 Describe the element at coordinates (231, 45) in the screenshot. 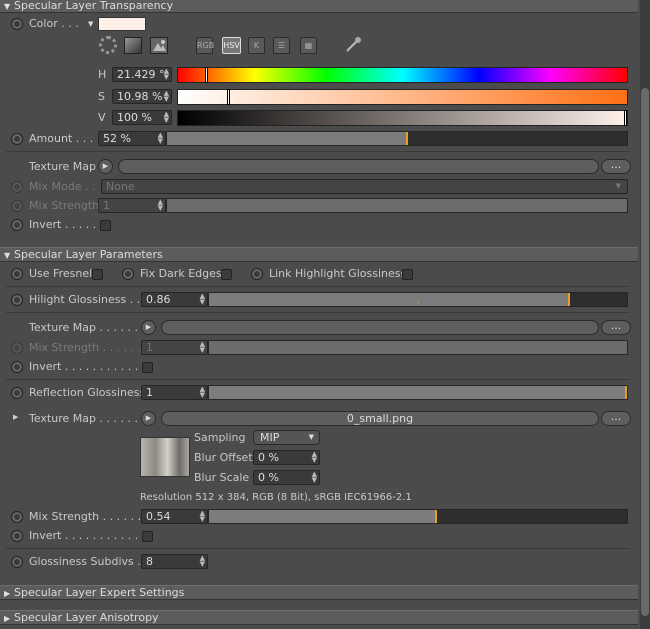

I see `hsv-mode-button: HSV` at that location.